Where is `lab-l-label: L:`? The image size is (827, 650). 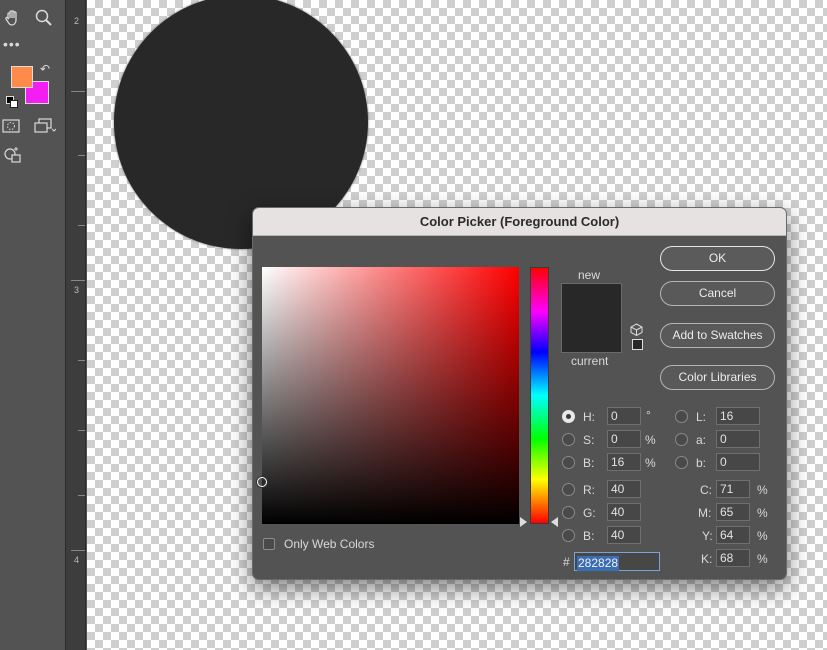 lab-l-label: L: is located at coordinates (701, 417).